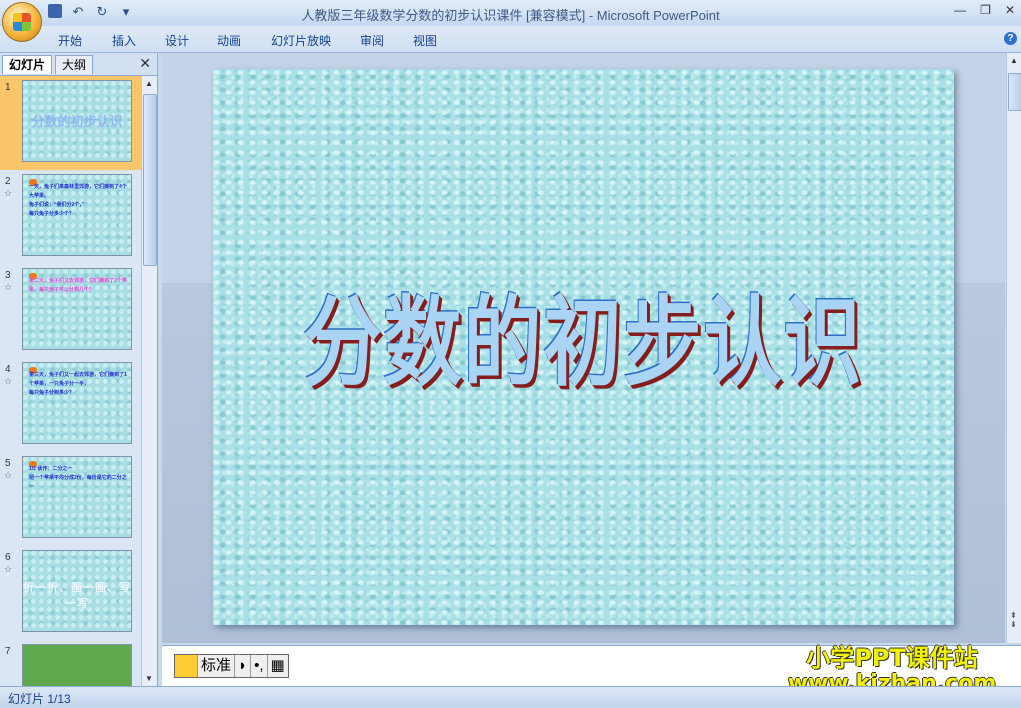  I want to click on tab-view: 视图, so click(425, 40).